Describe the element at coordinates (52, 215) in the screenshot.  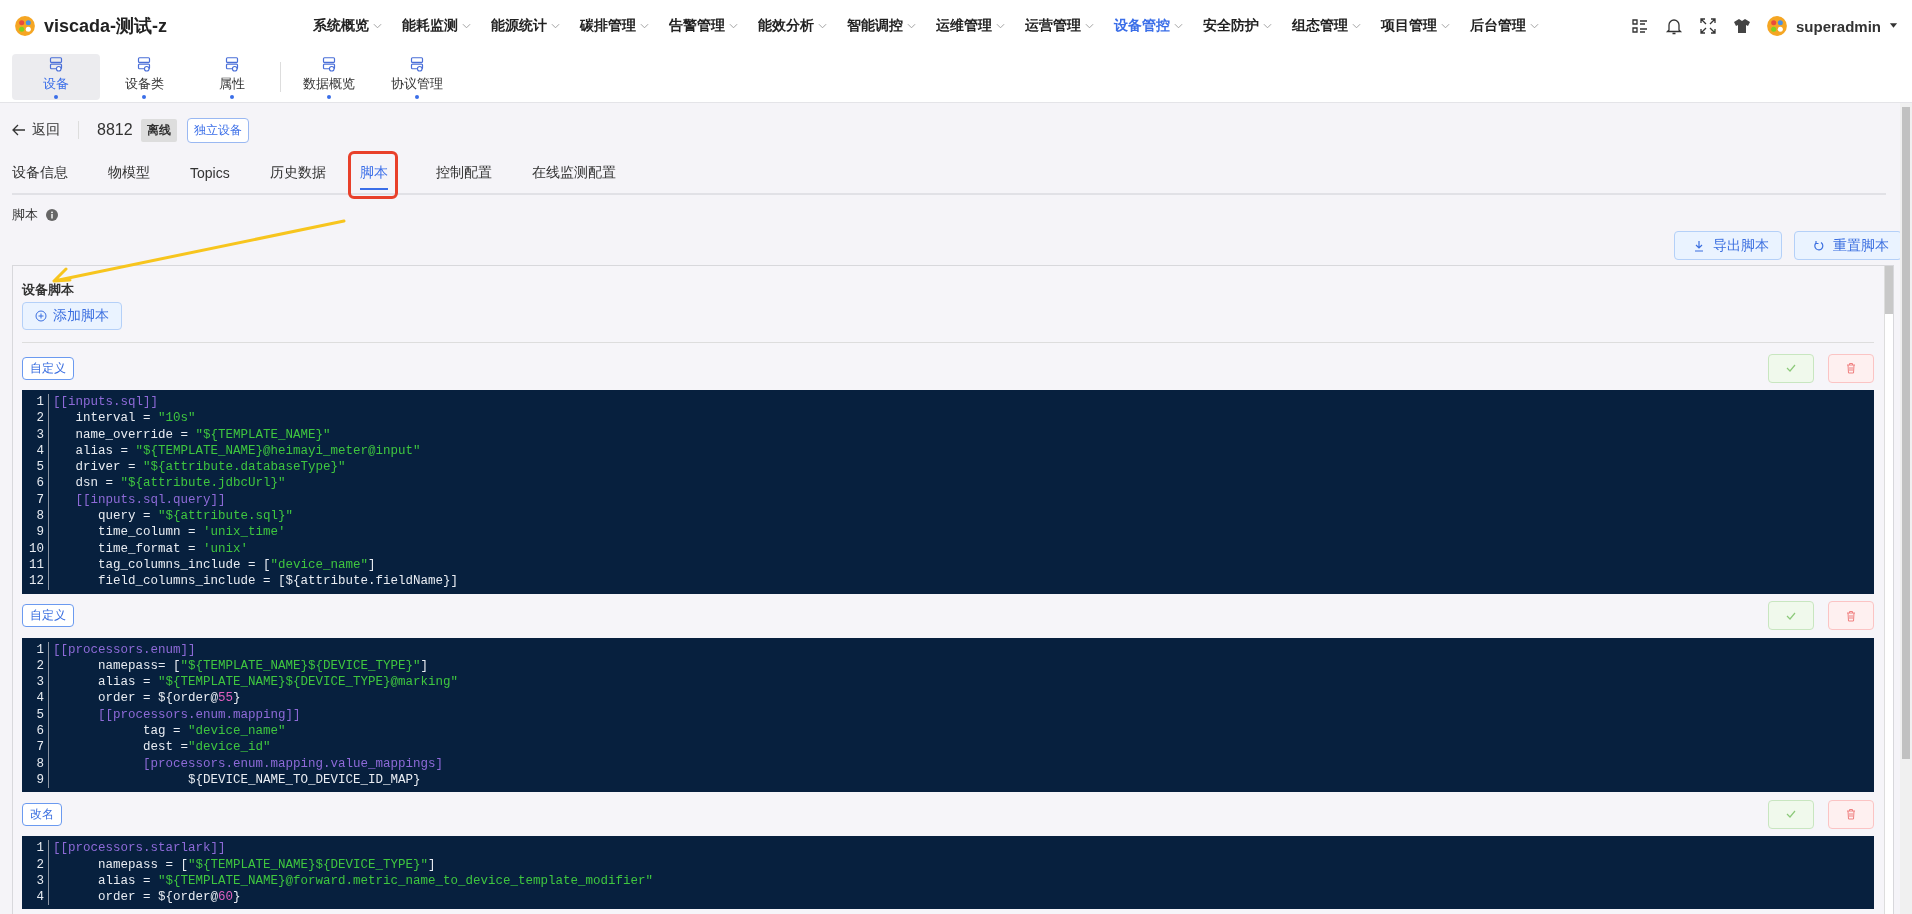
I see `info-icon` at that location.